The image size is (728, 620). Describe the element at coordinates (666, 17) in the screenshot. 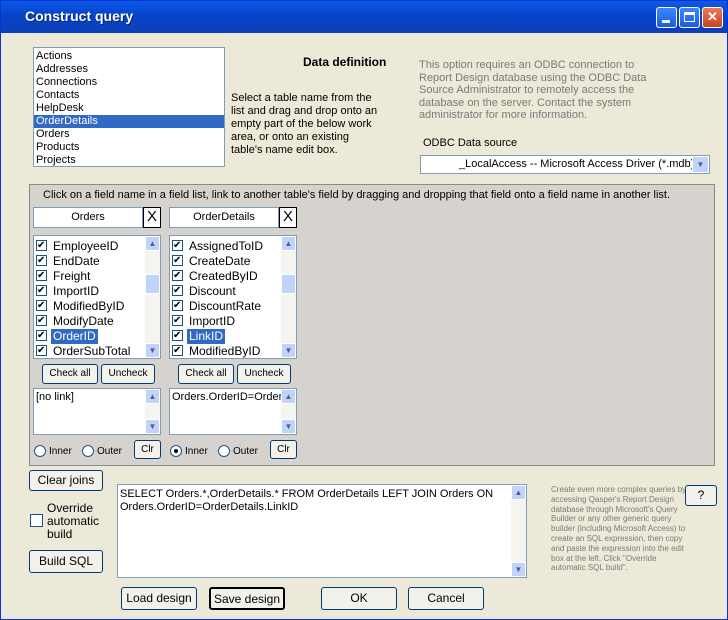

I see `minimize-button` at that location.